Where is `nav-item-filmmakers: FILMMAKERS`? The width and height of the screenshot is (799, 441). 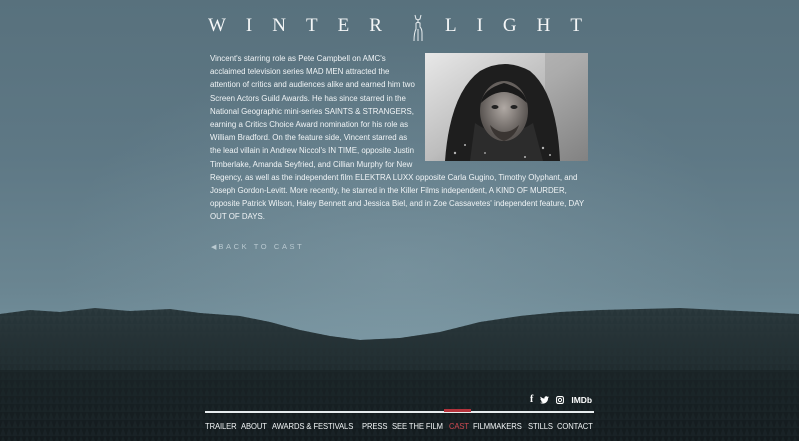 nav-item-filmmakers: FILMMAKERS is located at coordinates (497, 426).